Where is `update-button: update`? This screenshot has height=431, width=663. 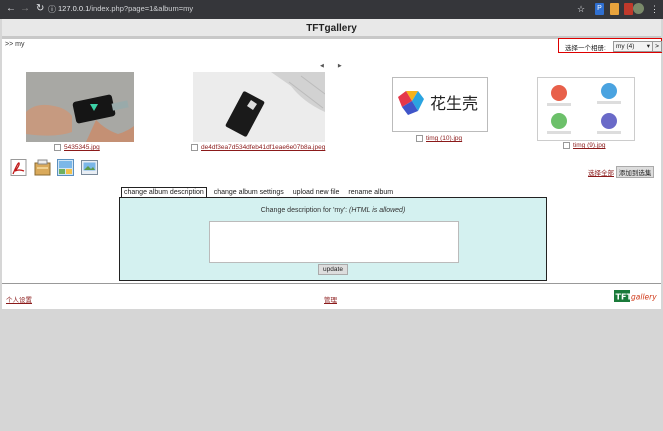
update-button: update is located at coordinates (333, 269).